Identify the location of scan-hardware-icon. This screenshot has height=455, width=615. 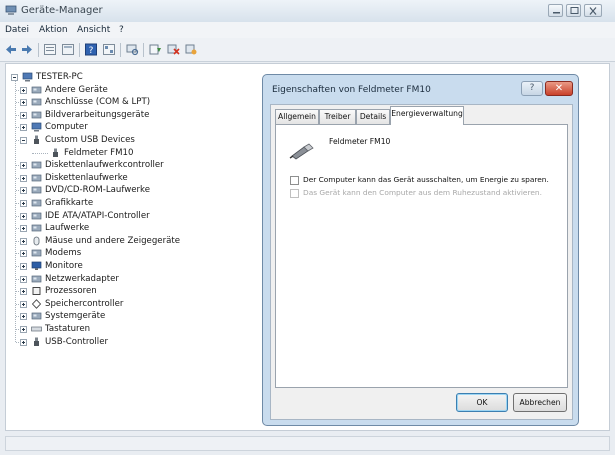
(132, 49).